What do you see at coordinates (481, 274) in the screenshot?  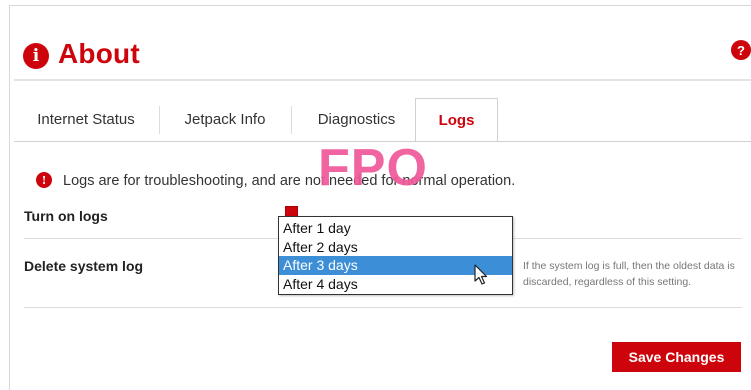 I see `mouse-pointer-icon` at bounding box center [481, 274].